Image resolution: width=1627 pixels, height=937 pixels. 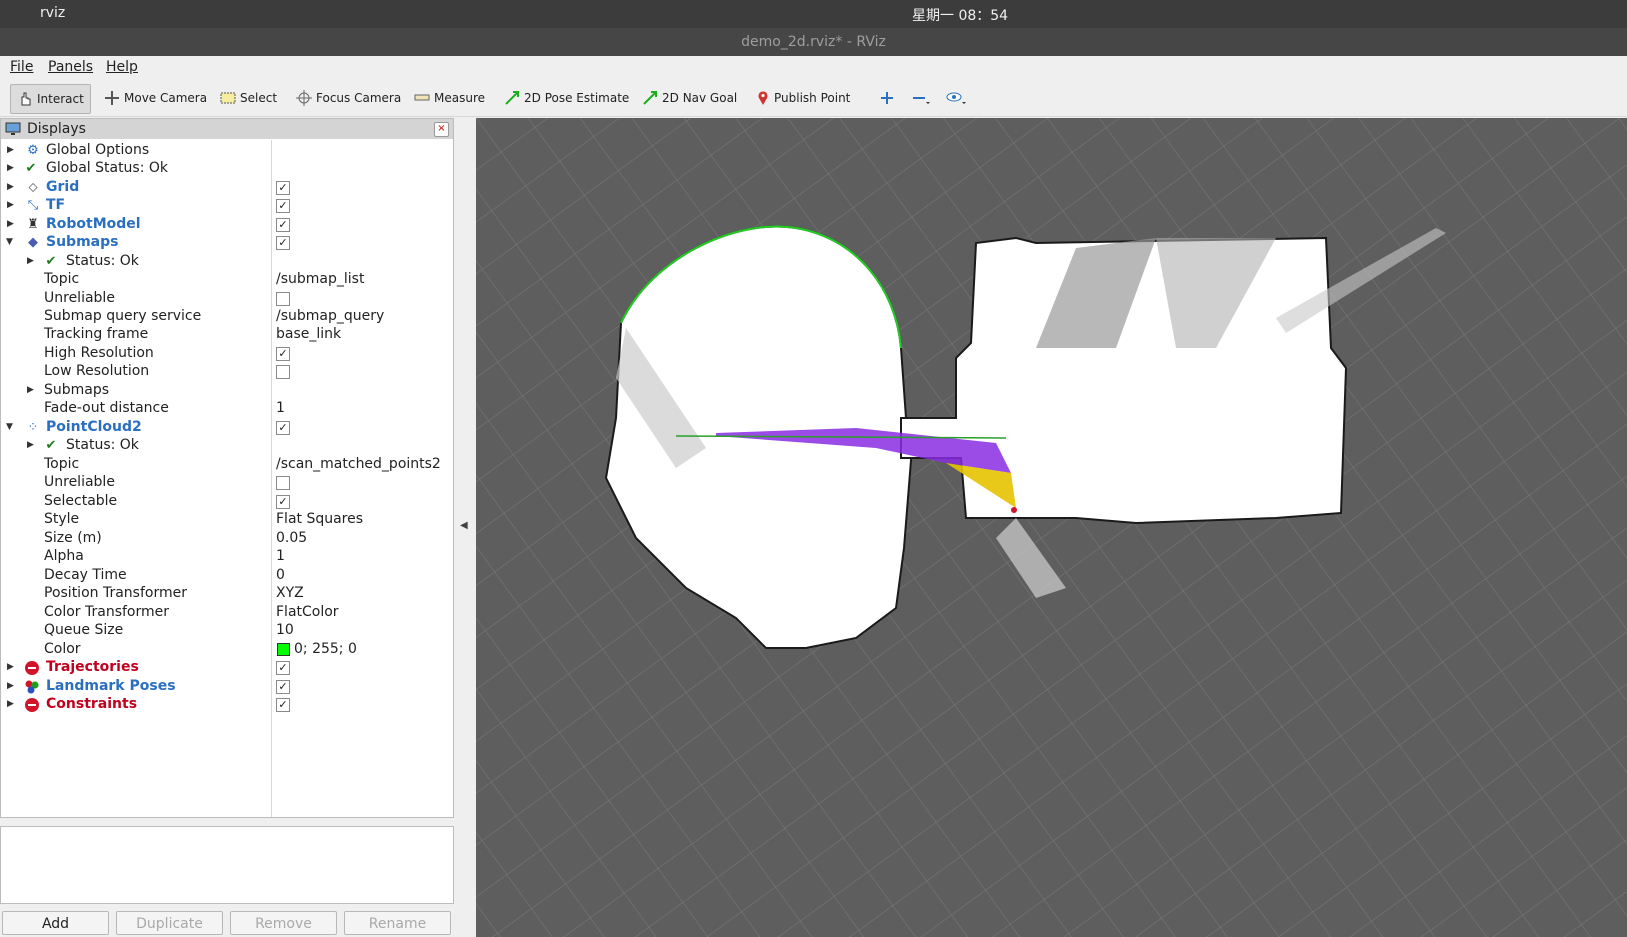 I want to click on color-swatch, so click(x=283, y=649).